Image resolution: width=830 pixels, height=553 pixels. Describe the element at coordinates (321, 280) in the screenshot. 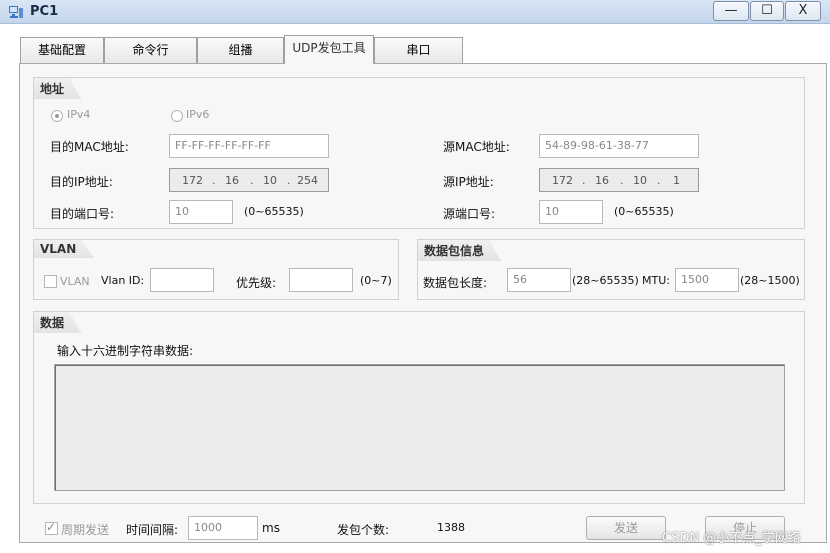

I see `priority-input` at that location.